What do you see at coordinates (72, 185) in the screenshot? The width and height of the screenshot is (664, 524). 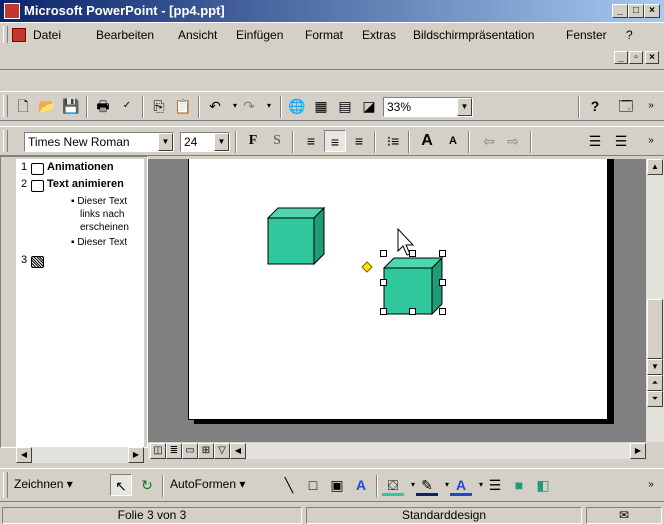 I see `outline-slide-2: 2 Text animieren` at bounding box center [72, 185].